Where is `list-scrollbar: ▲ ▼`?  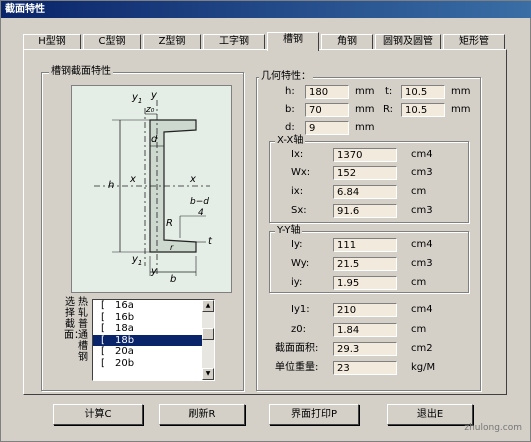 list-scrollbar: ▲ ▼ is located at coordinates (208, 340).